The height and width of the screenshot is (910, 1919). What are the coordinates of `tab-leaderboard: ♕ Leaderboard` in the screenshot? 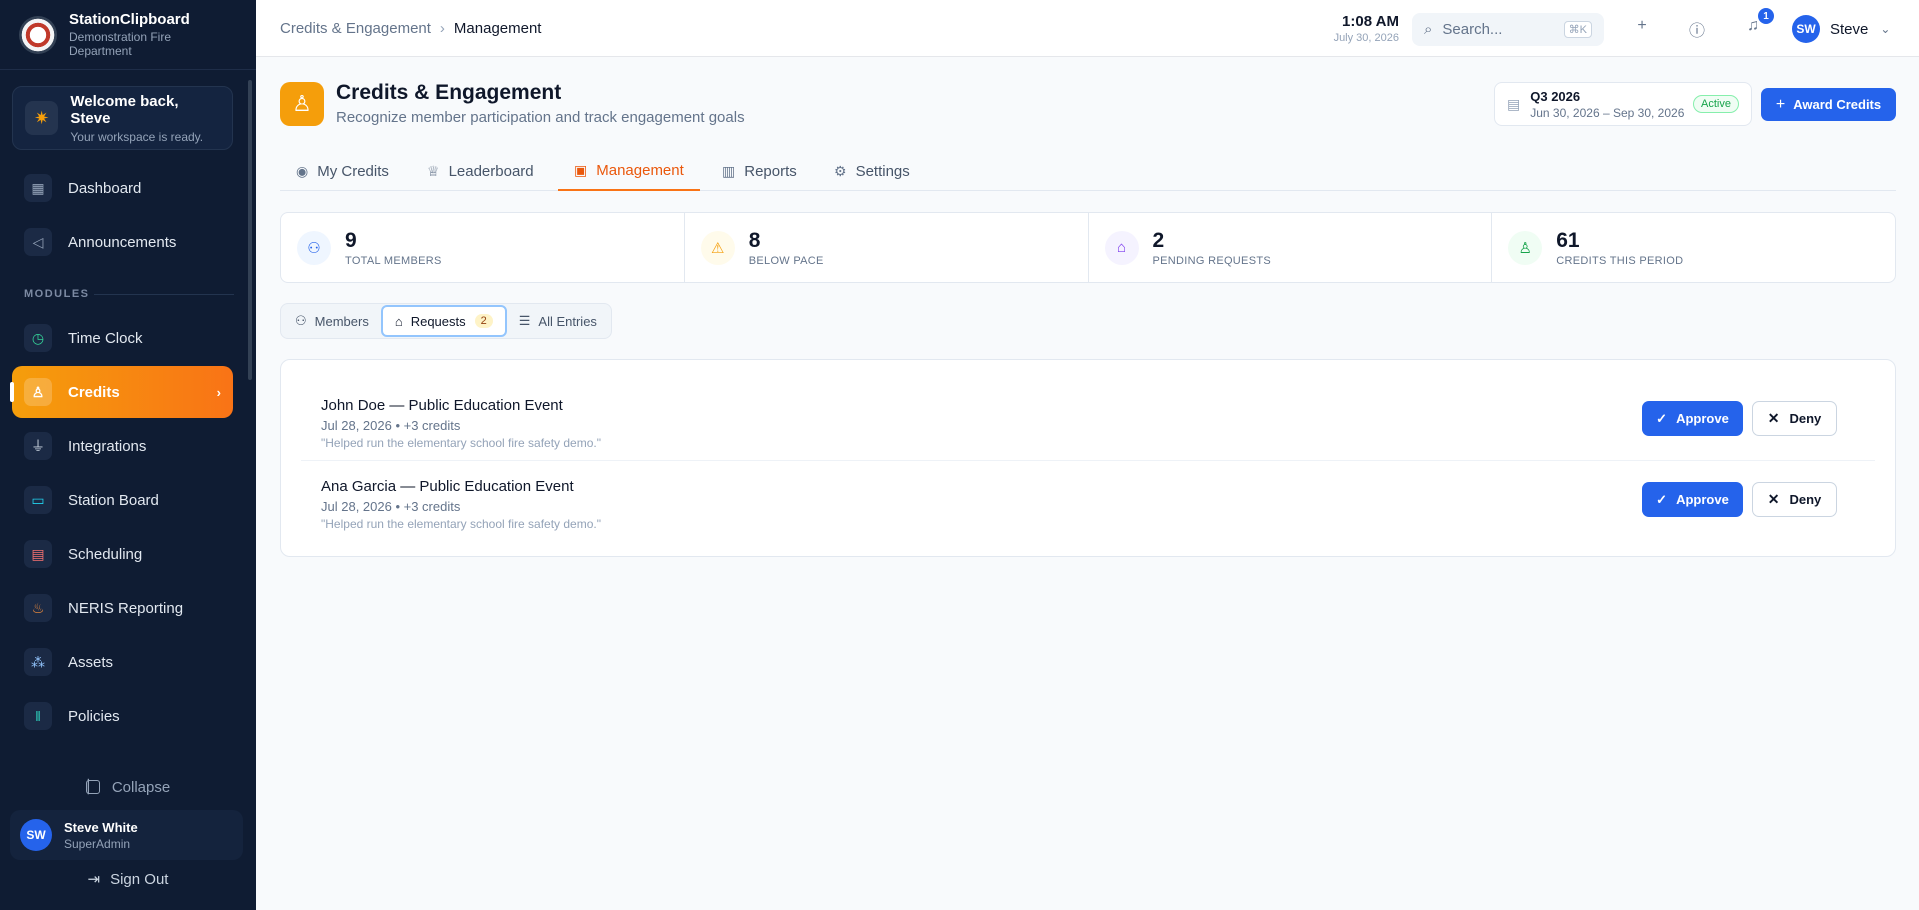 It's located at (480, 171).